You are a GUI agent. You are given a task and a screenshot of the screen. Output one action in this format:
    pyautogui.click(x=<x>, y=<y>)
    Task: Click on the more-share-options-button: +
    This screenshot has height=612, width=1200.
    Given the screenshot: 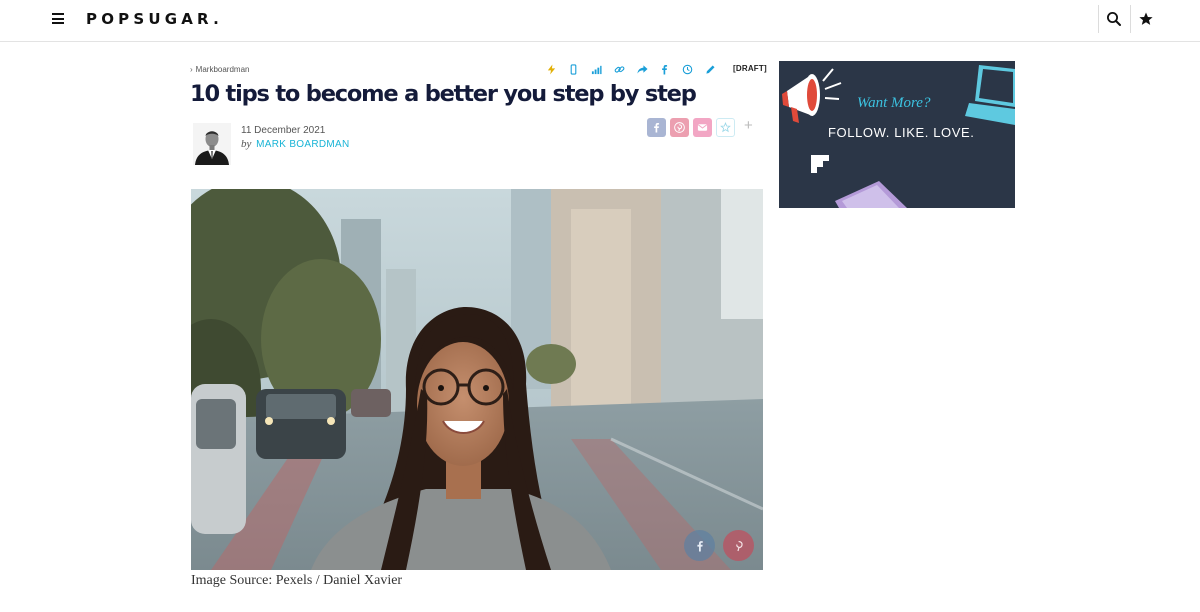 What is the action you would take?
    pyautogui.click(x=748, y=125)
    